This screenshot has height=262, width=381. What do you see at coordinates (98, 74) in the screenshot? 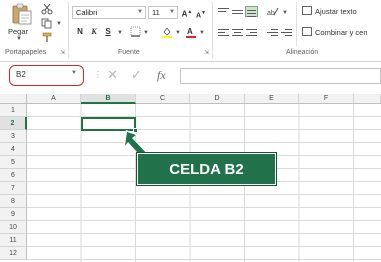
I see `formula-bar-grip: ⋮` at bounding box center [98, 74].